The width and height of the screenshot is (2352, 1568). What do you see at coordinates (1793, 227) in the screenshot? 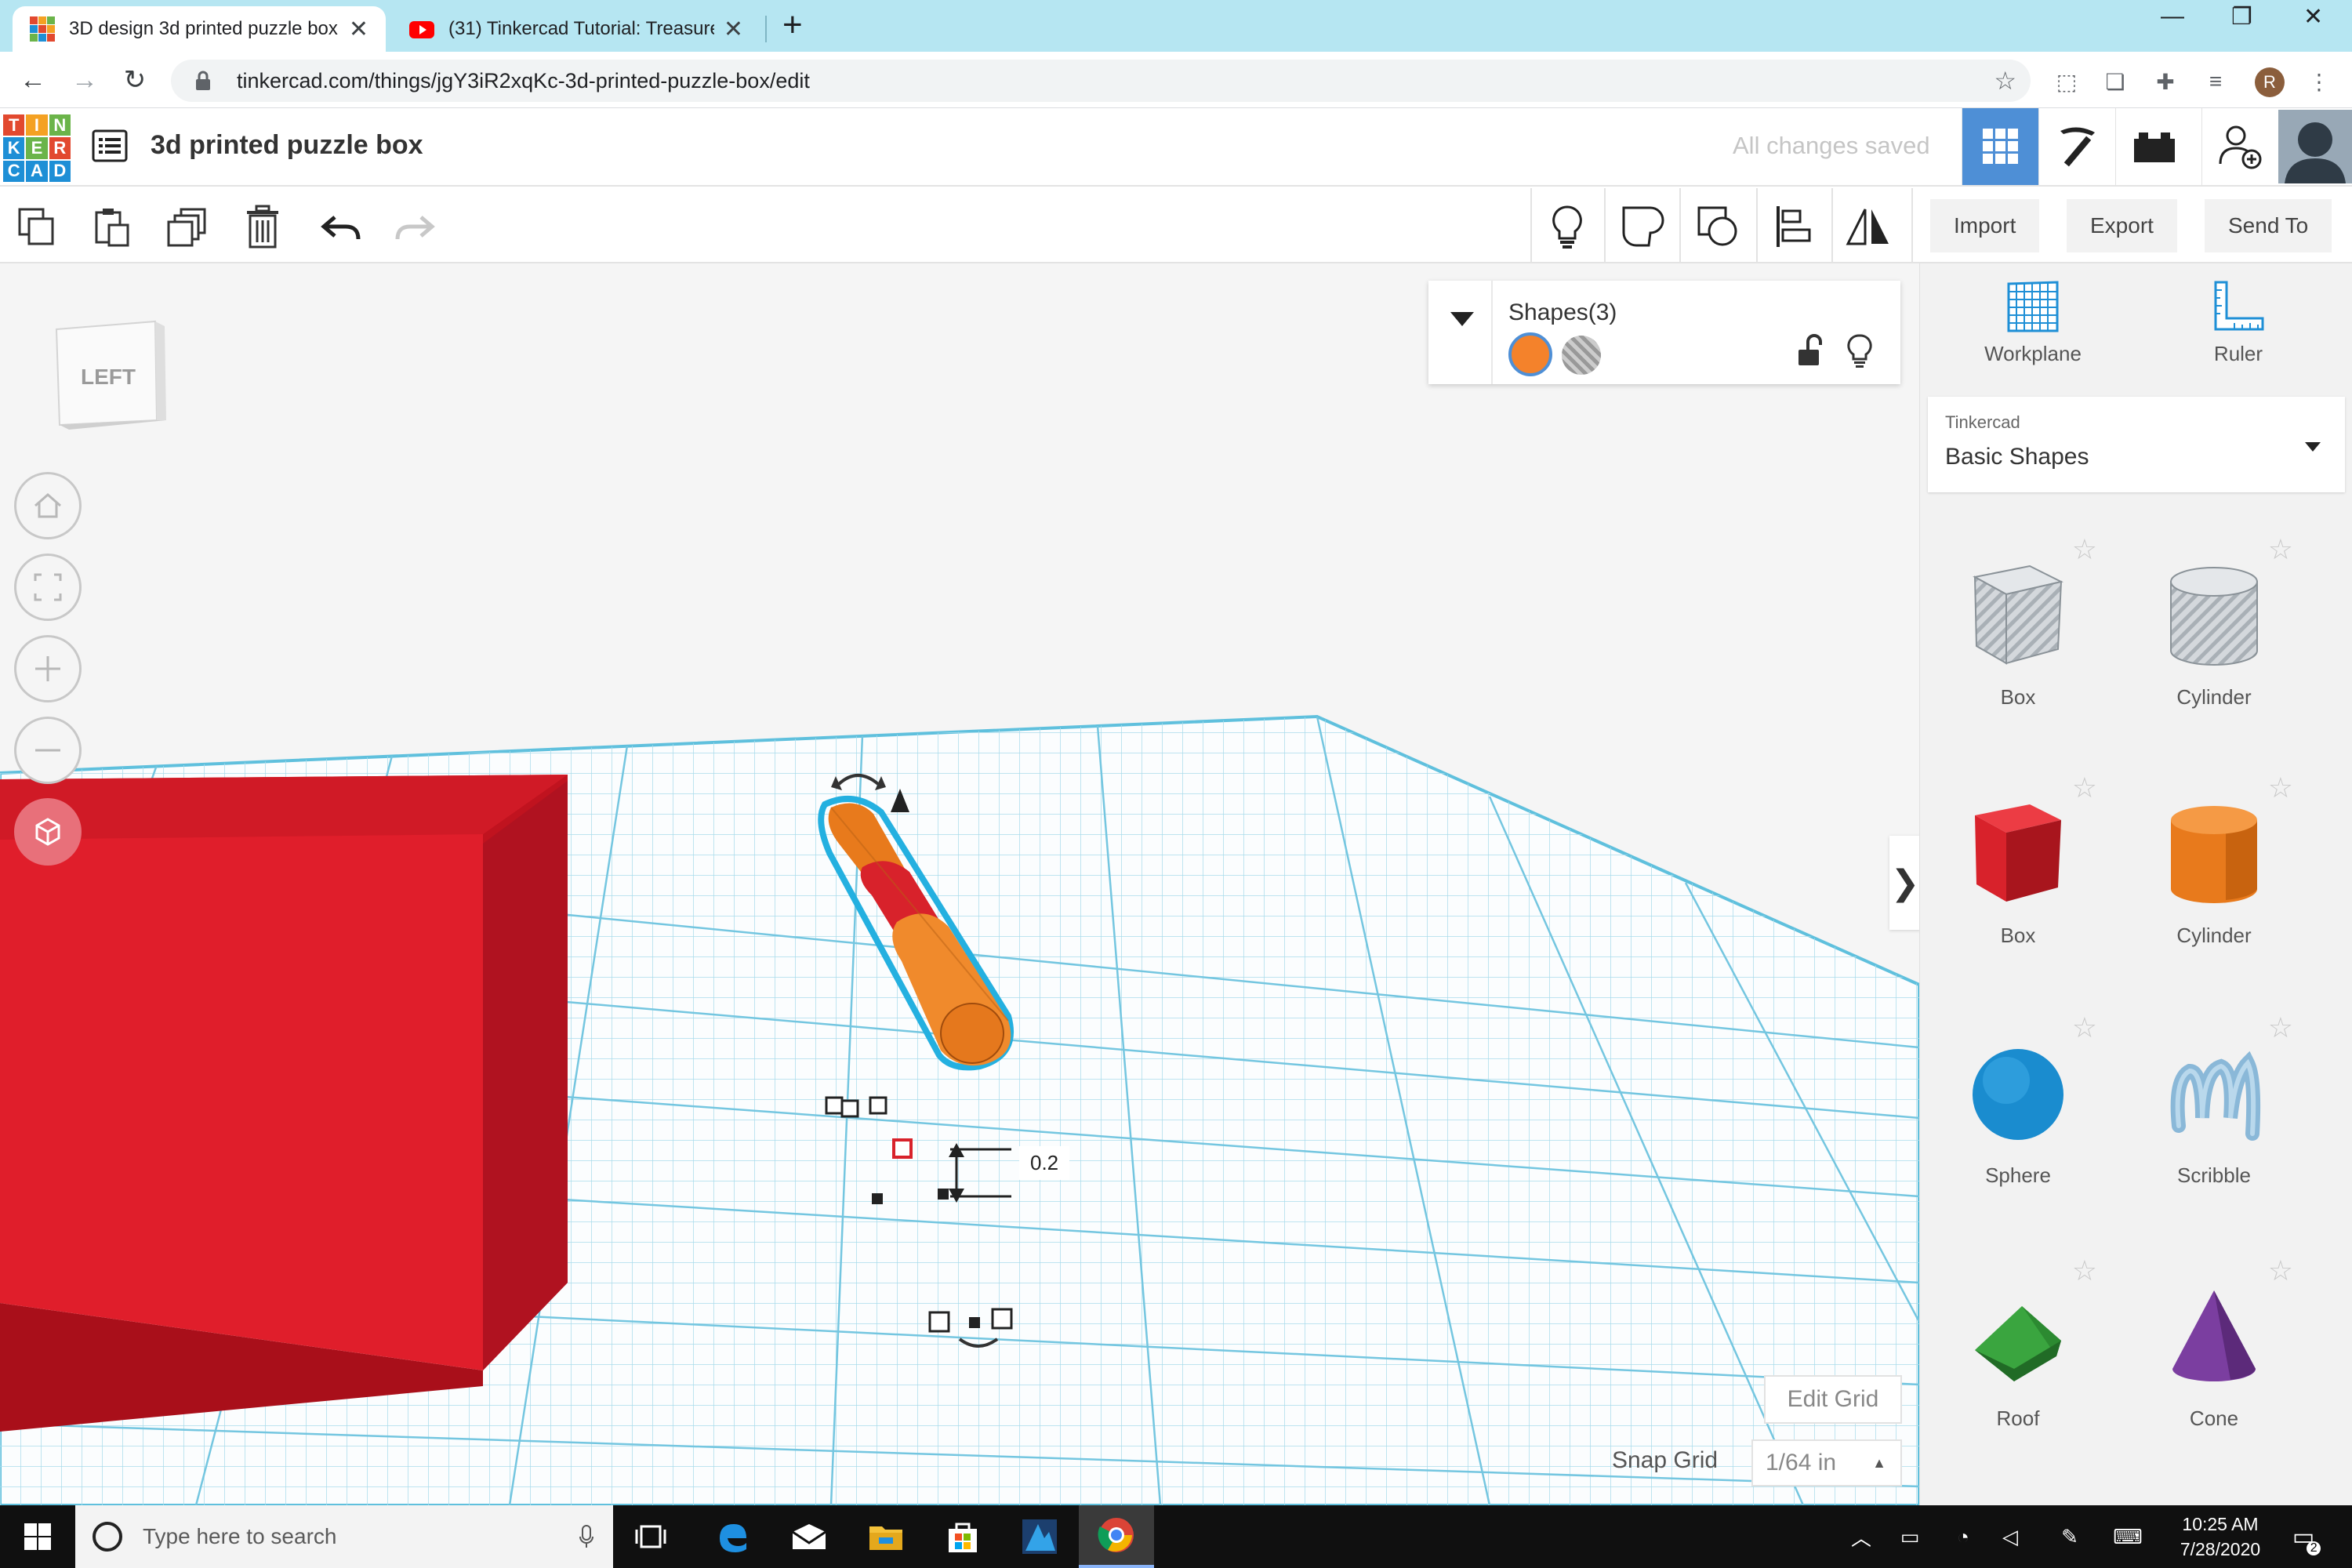
I see `align-button` at bounding box center [1793, 227].